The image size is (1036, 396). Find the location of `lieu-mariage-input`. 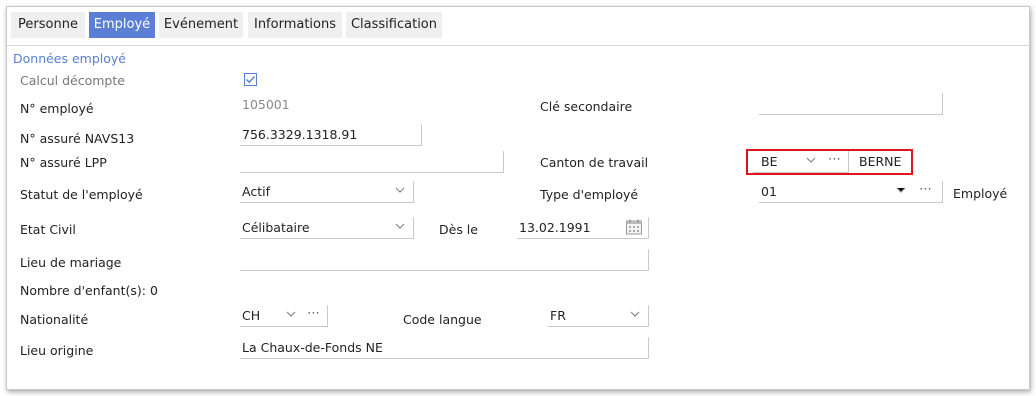

lieu-mariage-input is located at coordinates (444, 260).